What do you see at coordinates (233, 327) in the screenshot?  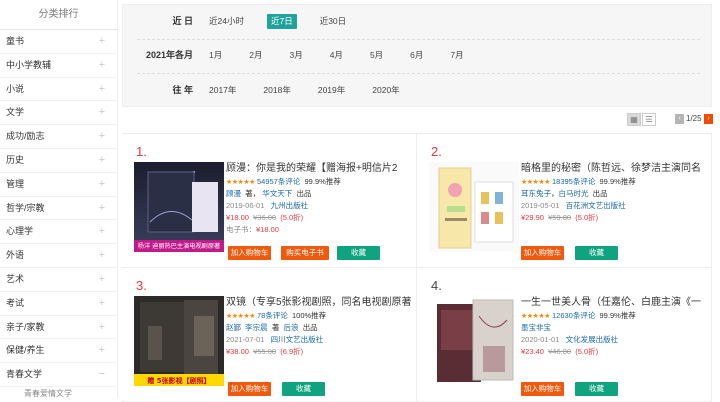 I see `author-link: 赵鄞` at bounding box center [233, 327].